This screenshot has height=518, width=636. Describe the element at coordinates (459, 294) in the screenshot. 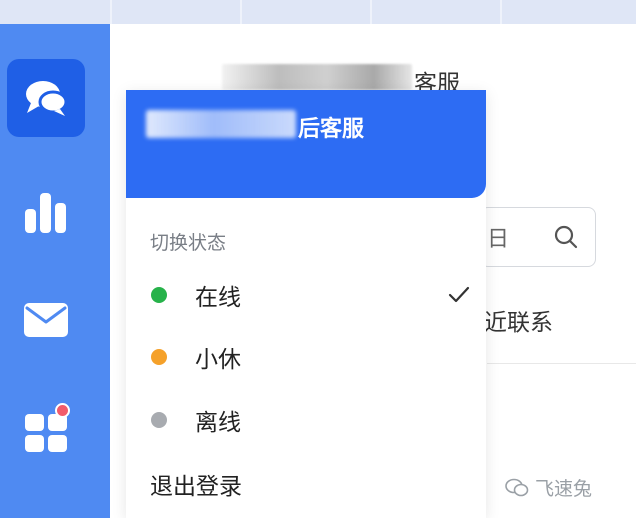

I see `check-icon` at that location.